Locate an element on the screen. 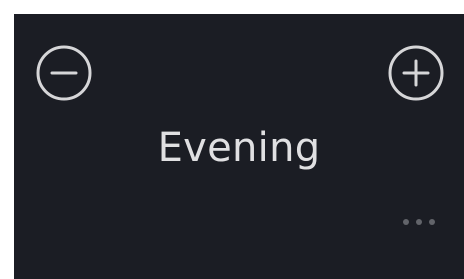 The height and width of the screenshot is (279, 464). more-options-button is located at coordinates (419, 222).